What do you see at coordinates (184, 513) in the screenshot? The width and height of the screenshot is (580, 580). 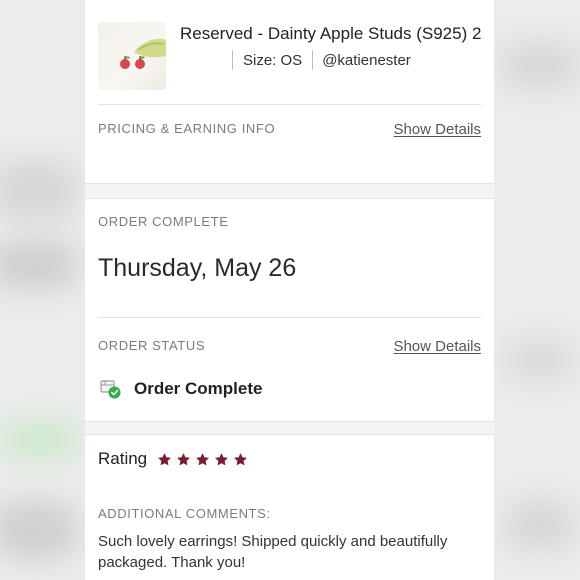 I see `comments-label: ADDITIONAL COMMENTS:` at bounding box center [184, 513].